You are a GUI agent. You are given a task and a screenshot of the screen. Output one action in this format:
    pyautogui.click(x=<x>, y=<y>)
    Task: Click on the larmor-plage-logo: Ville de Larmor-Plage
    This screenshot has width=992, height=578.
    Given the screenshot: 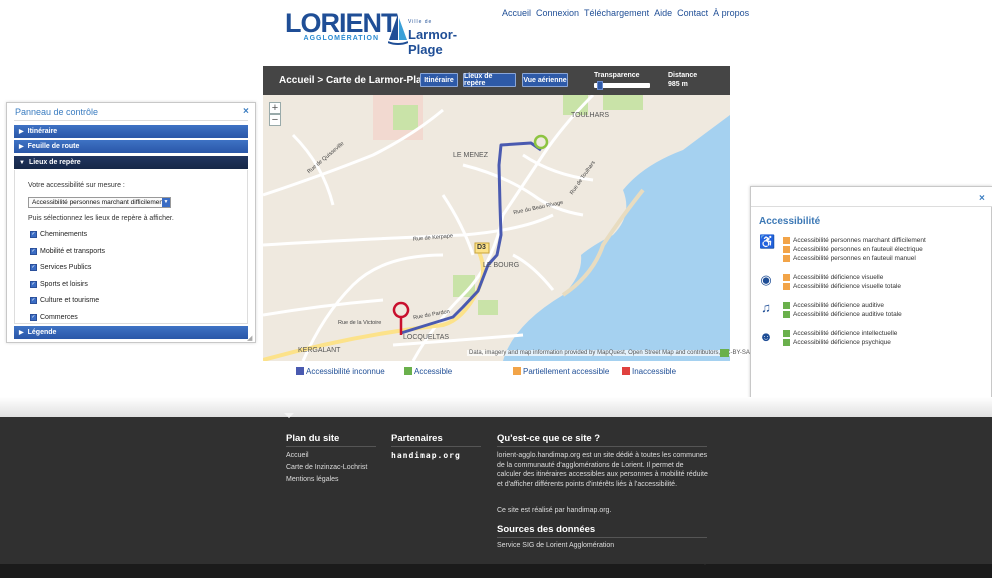 What is the action you would take?
    pyautogui.click(x=430, y=34)
    